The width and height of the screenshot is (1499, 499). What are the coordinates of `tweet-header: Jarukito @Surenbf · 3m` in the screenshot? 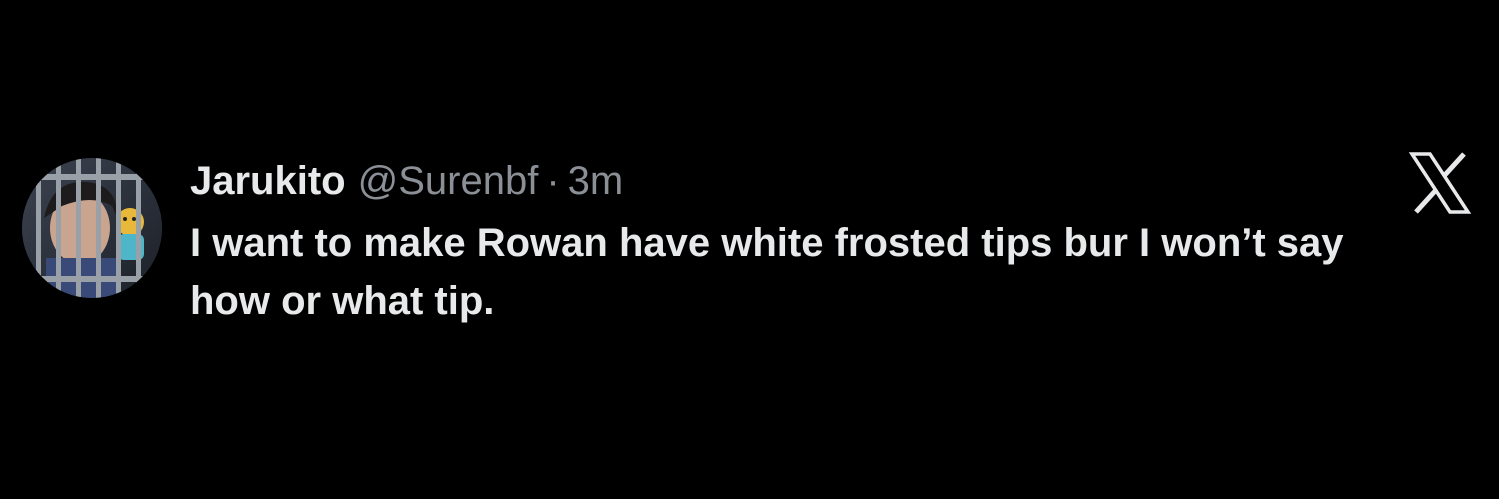 It's located at (800, 181).